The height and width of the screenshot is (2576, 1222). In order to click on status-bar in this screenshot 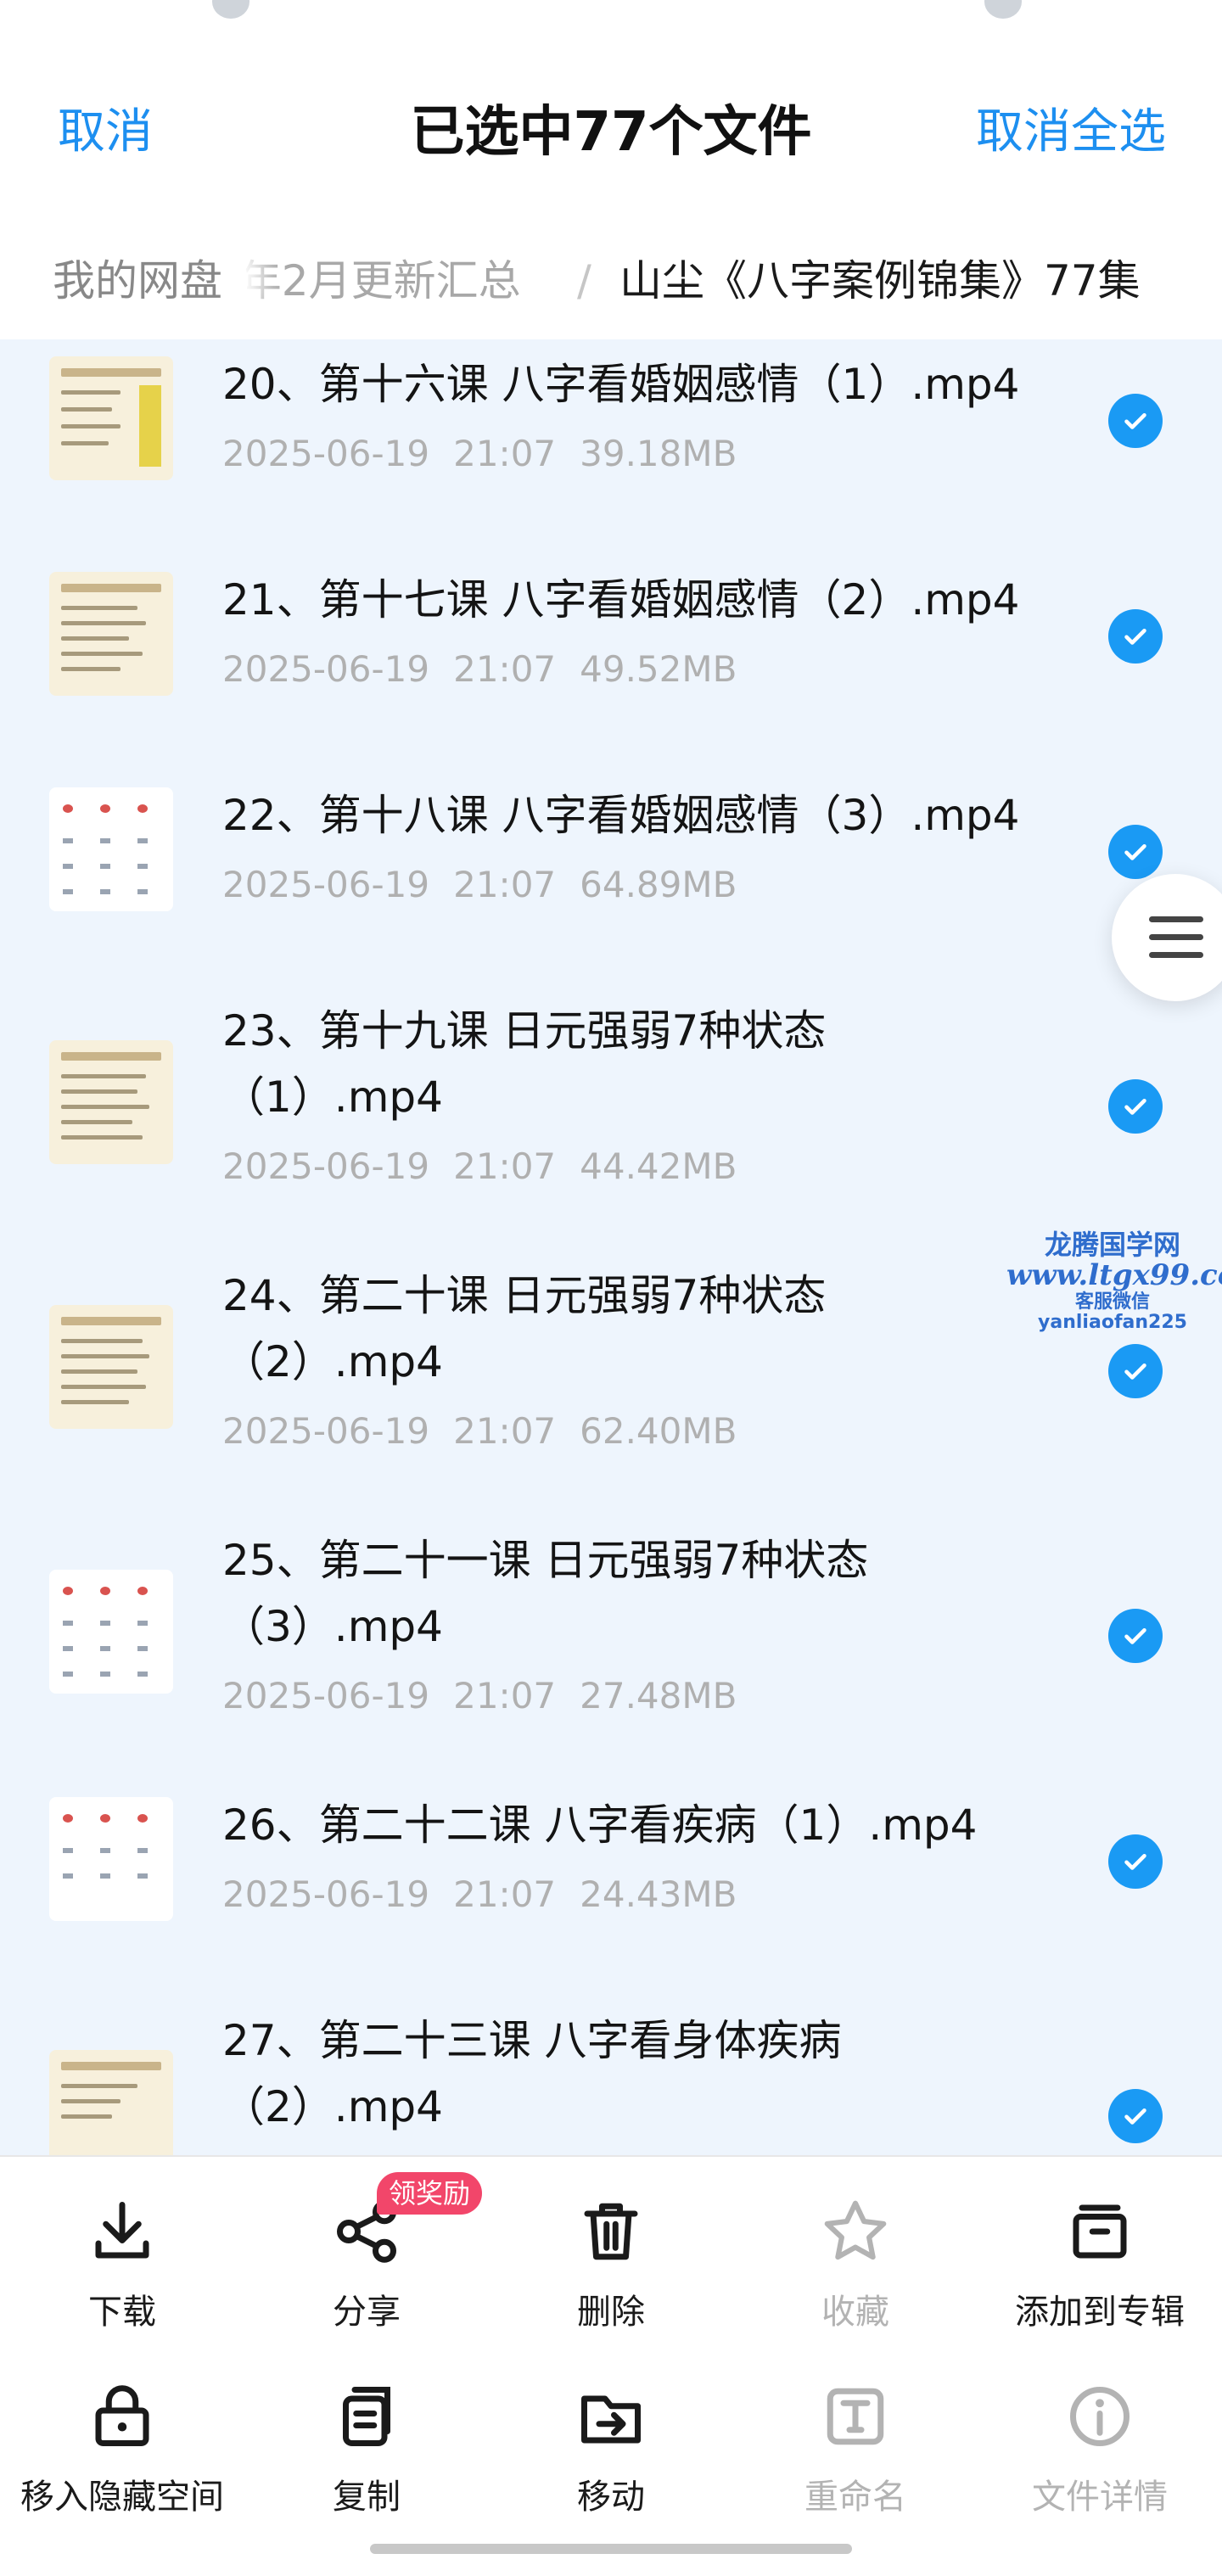, I will do `click(611, 12)`.